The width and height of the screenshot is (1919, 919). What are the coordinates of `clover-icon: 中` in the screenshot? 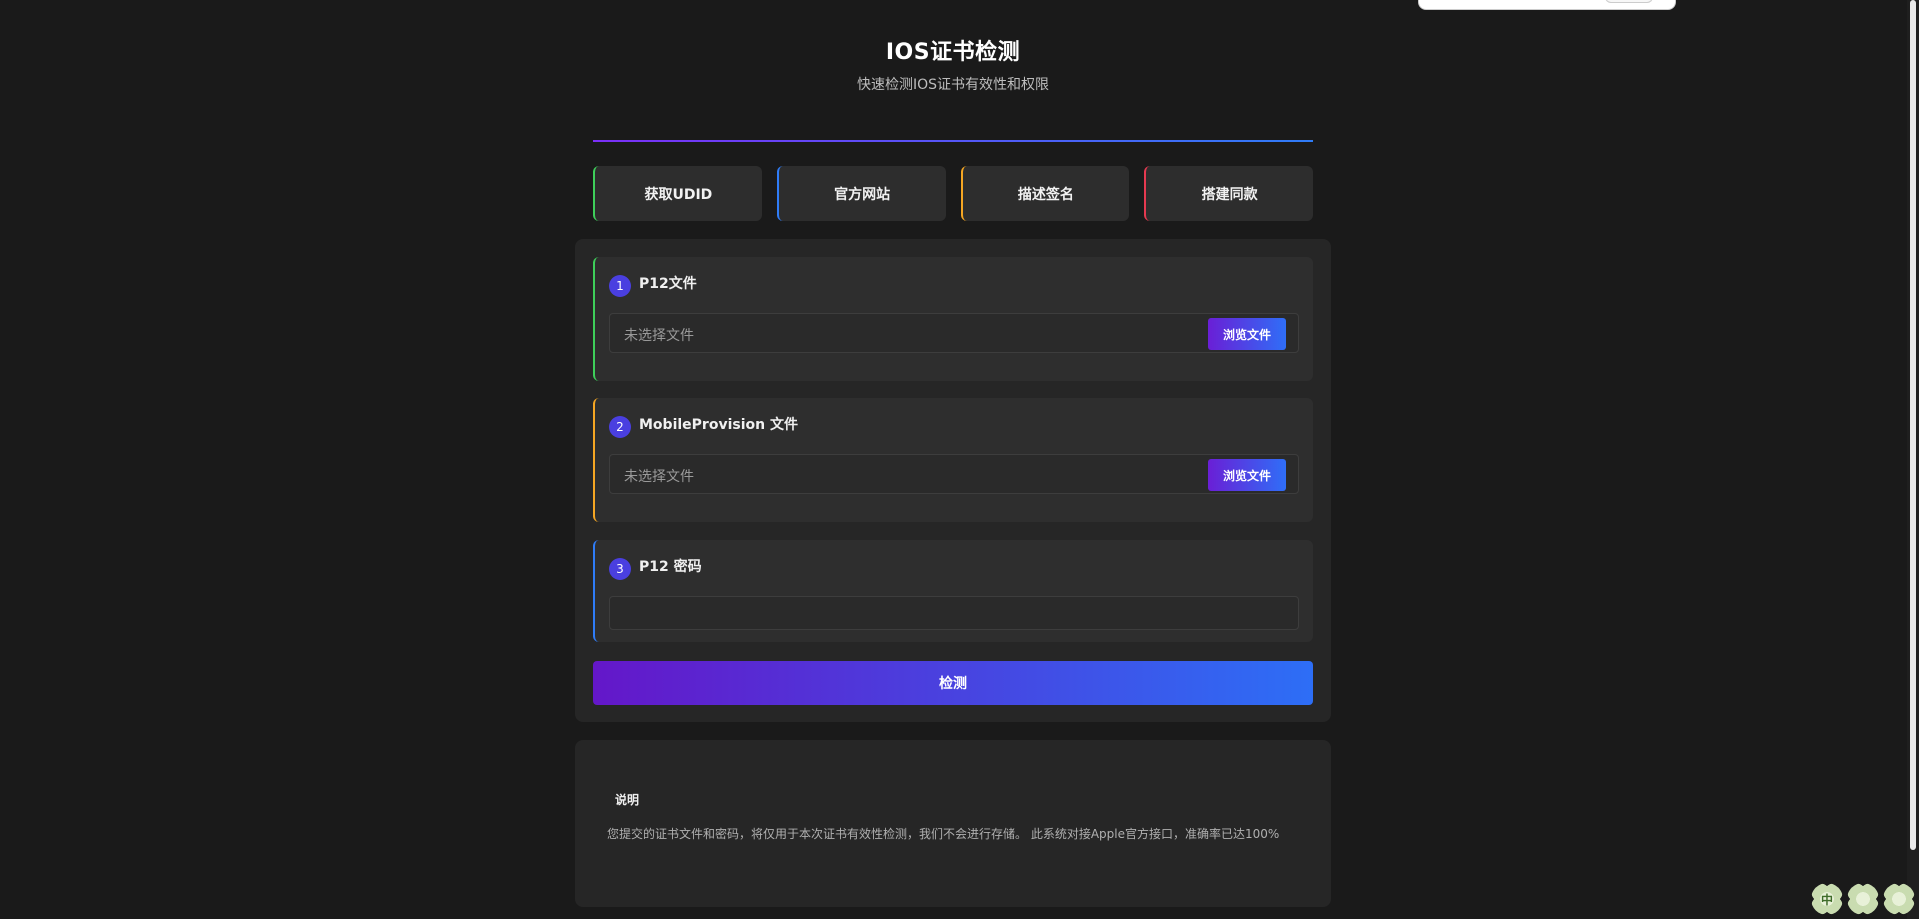 It's located at (1827, 899).